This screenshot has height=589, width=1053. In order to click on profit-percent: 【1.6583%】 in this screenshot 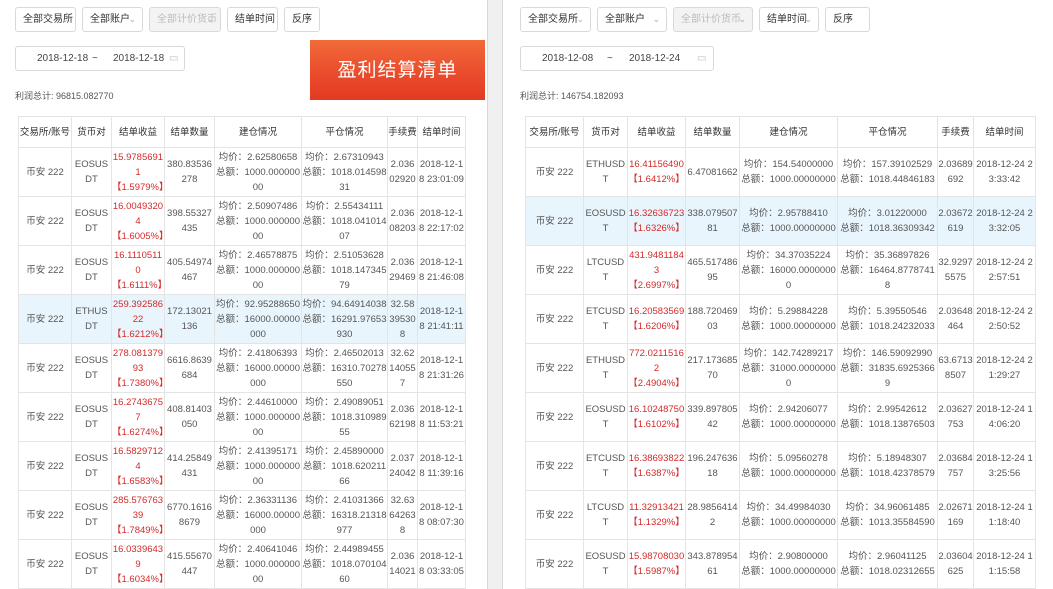, I will do `click(138, 481)`.